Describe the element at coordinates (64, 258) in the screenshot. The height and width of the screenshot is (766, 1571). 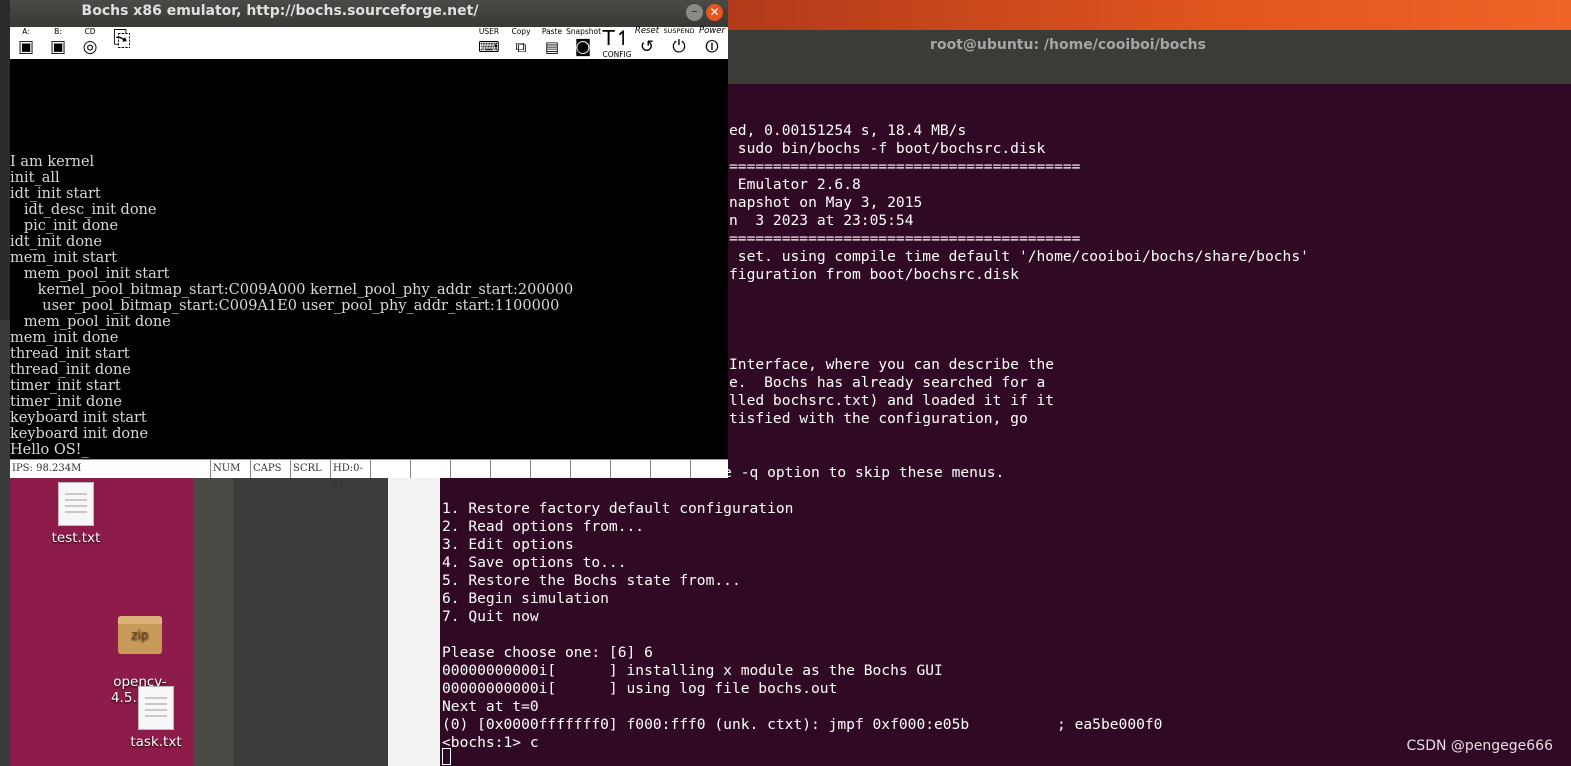
I see `screen-line: mem_init start` at that location.